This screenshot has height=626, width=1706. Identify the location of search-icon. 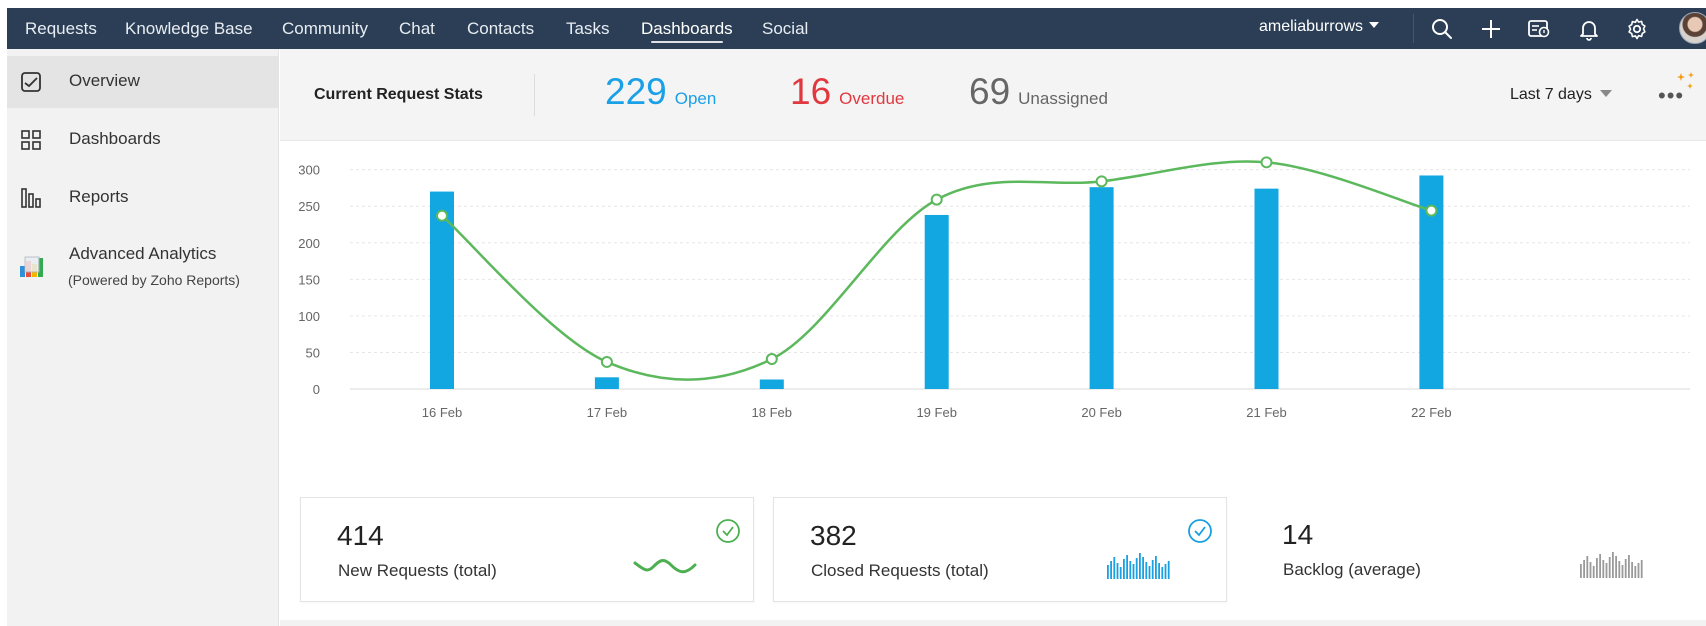
(1442, 29).